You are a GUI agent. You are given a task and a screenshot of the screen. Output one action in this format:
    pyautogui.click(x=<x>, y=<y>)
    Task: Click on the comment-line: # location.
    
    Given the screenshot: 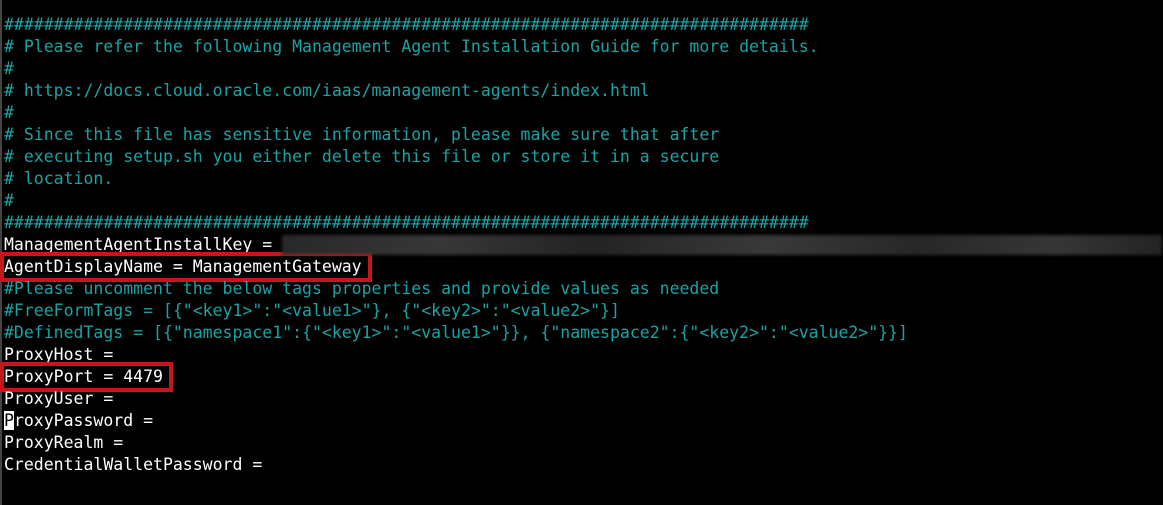 What is the action you would take?
    pyautogui.click(x=59, y=178)
    